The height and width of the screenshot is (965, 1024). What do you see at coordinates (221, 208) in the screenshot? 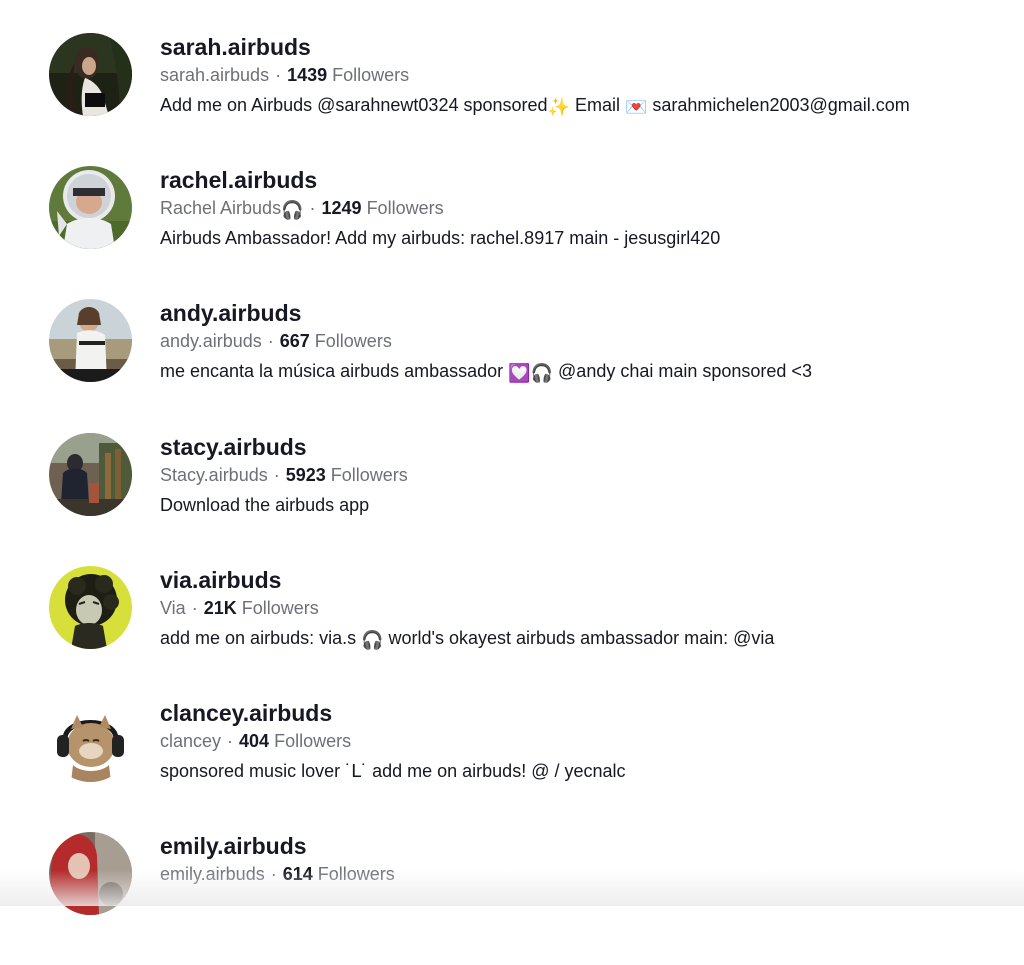
I see `display-name: Rachel Airbuds` at bounding box center [221, 208].